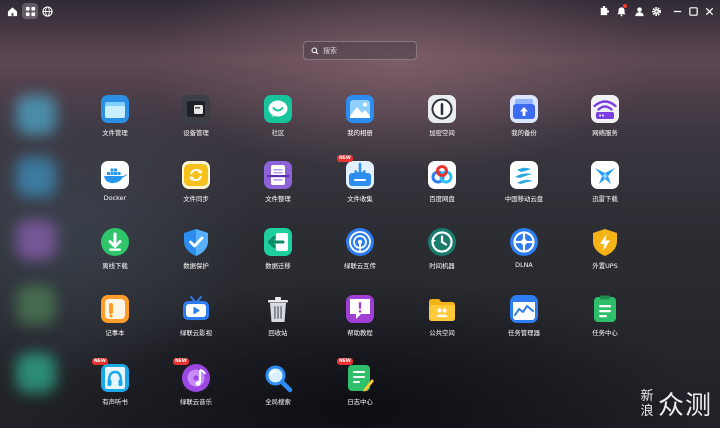 This screenshot has height=428, width=720. I want to click on app-task-manager: 任务管理器, so click(524, 324).